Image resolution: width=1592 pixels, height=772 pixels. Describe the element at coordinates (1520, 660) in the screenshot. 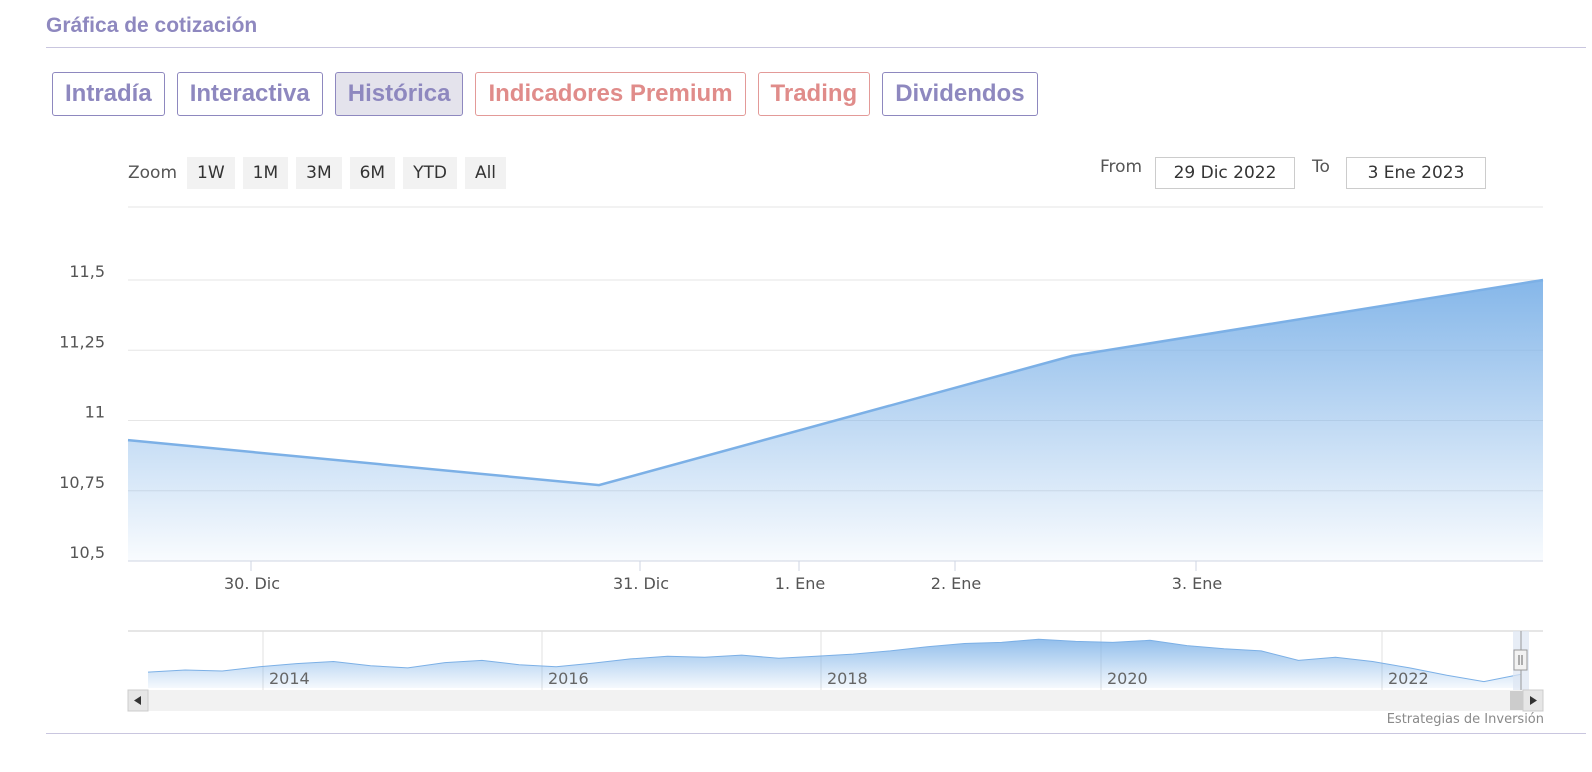

I see `navigator-handle` at that location.